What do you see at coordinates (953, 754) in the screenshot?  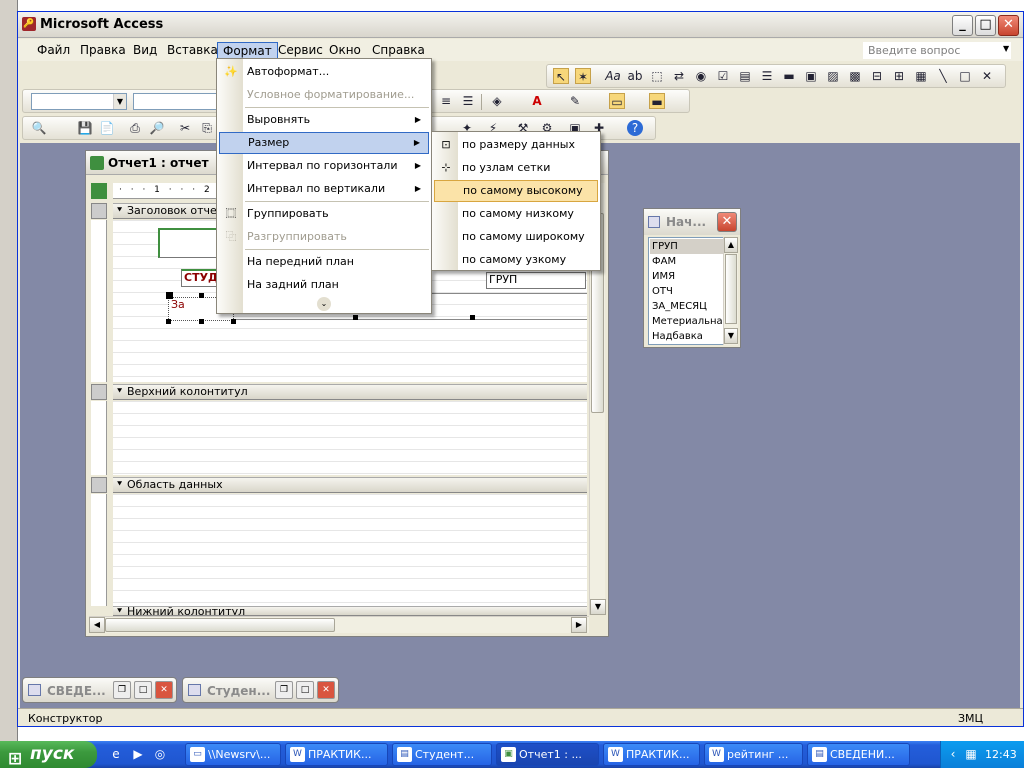 I see `tray-arrow-icon: ‹` at bounding box center [953, 754].